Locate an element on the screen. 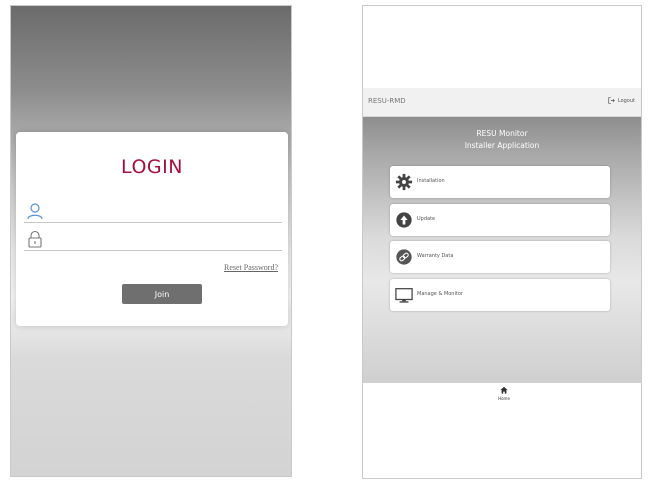 The width and height of the screenshot is (649, 481). menu-item-label: Update is located at coordinates (426, 219).